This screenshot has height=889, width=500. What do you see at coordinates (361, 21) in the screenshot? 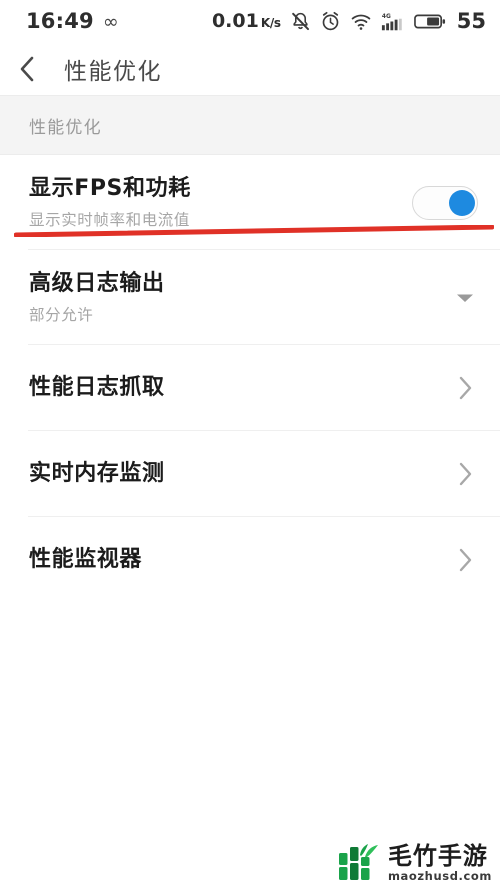
I see `wifi-icon` at bounding box center [361, 21].